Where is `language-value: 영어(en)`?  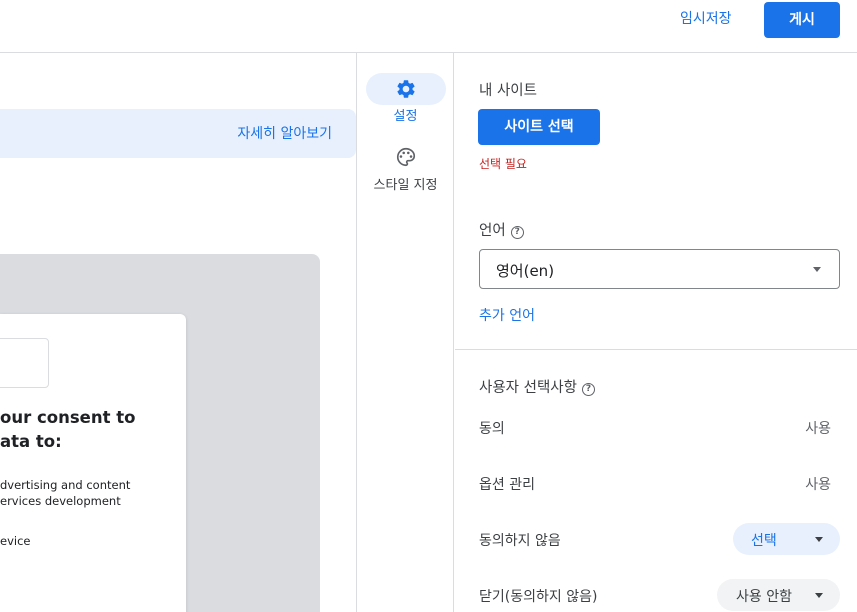
language-value: 영어(en) is located at coordinates (525, 271).